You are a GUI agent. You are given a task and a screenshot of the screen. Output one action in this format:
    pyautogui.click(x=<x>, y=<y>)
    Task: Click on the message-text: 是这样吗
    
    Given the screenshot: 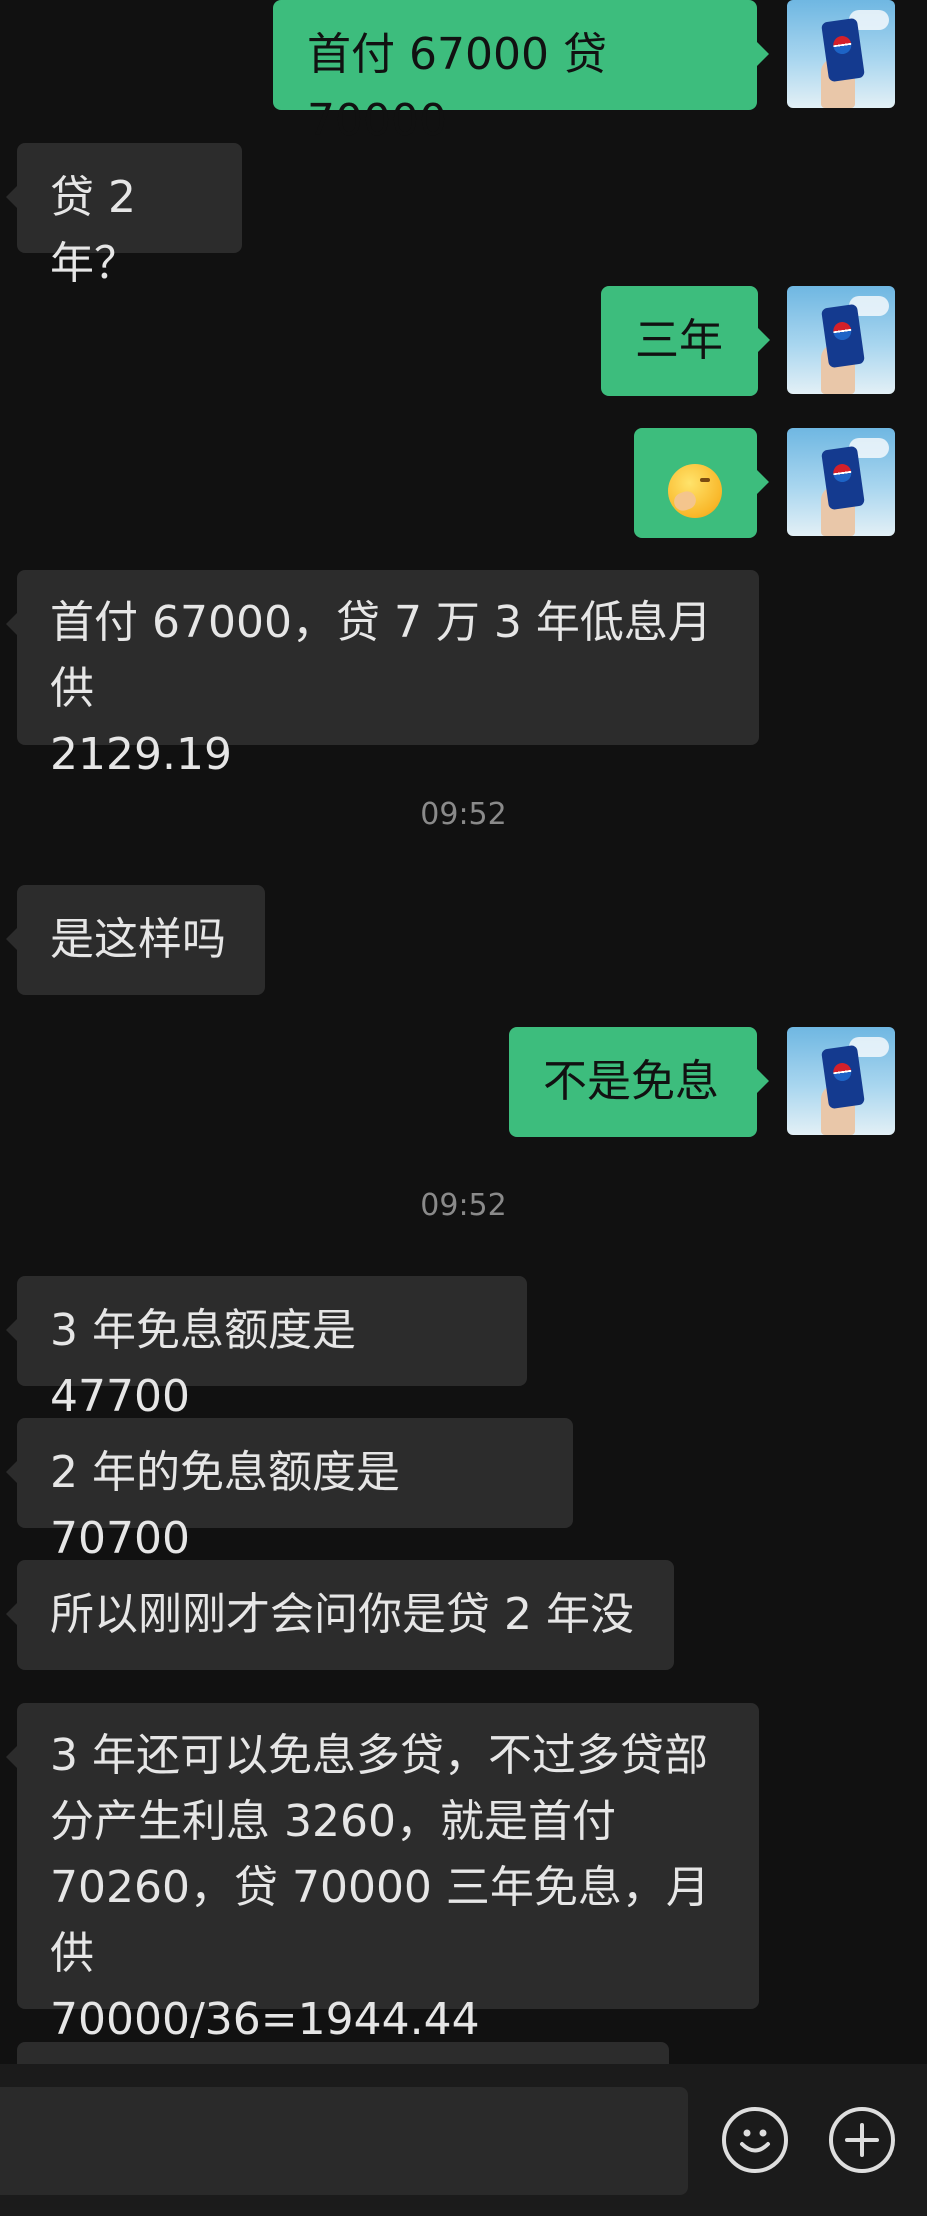 What is the action you would take?
    pyautogui.click(x=138, y=939)
    